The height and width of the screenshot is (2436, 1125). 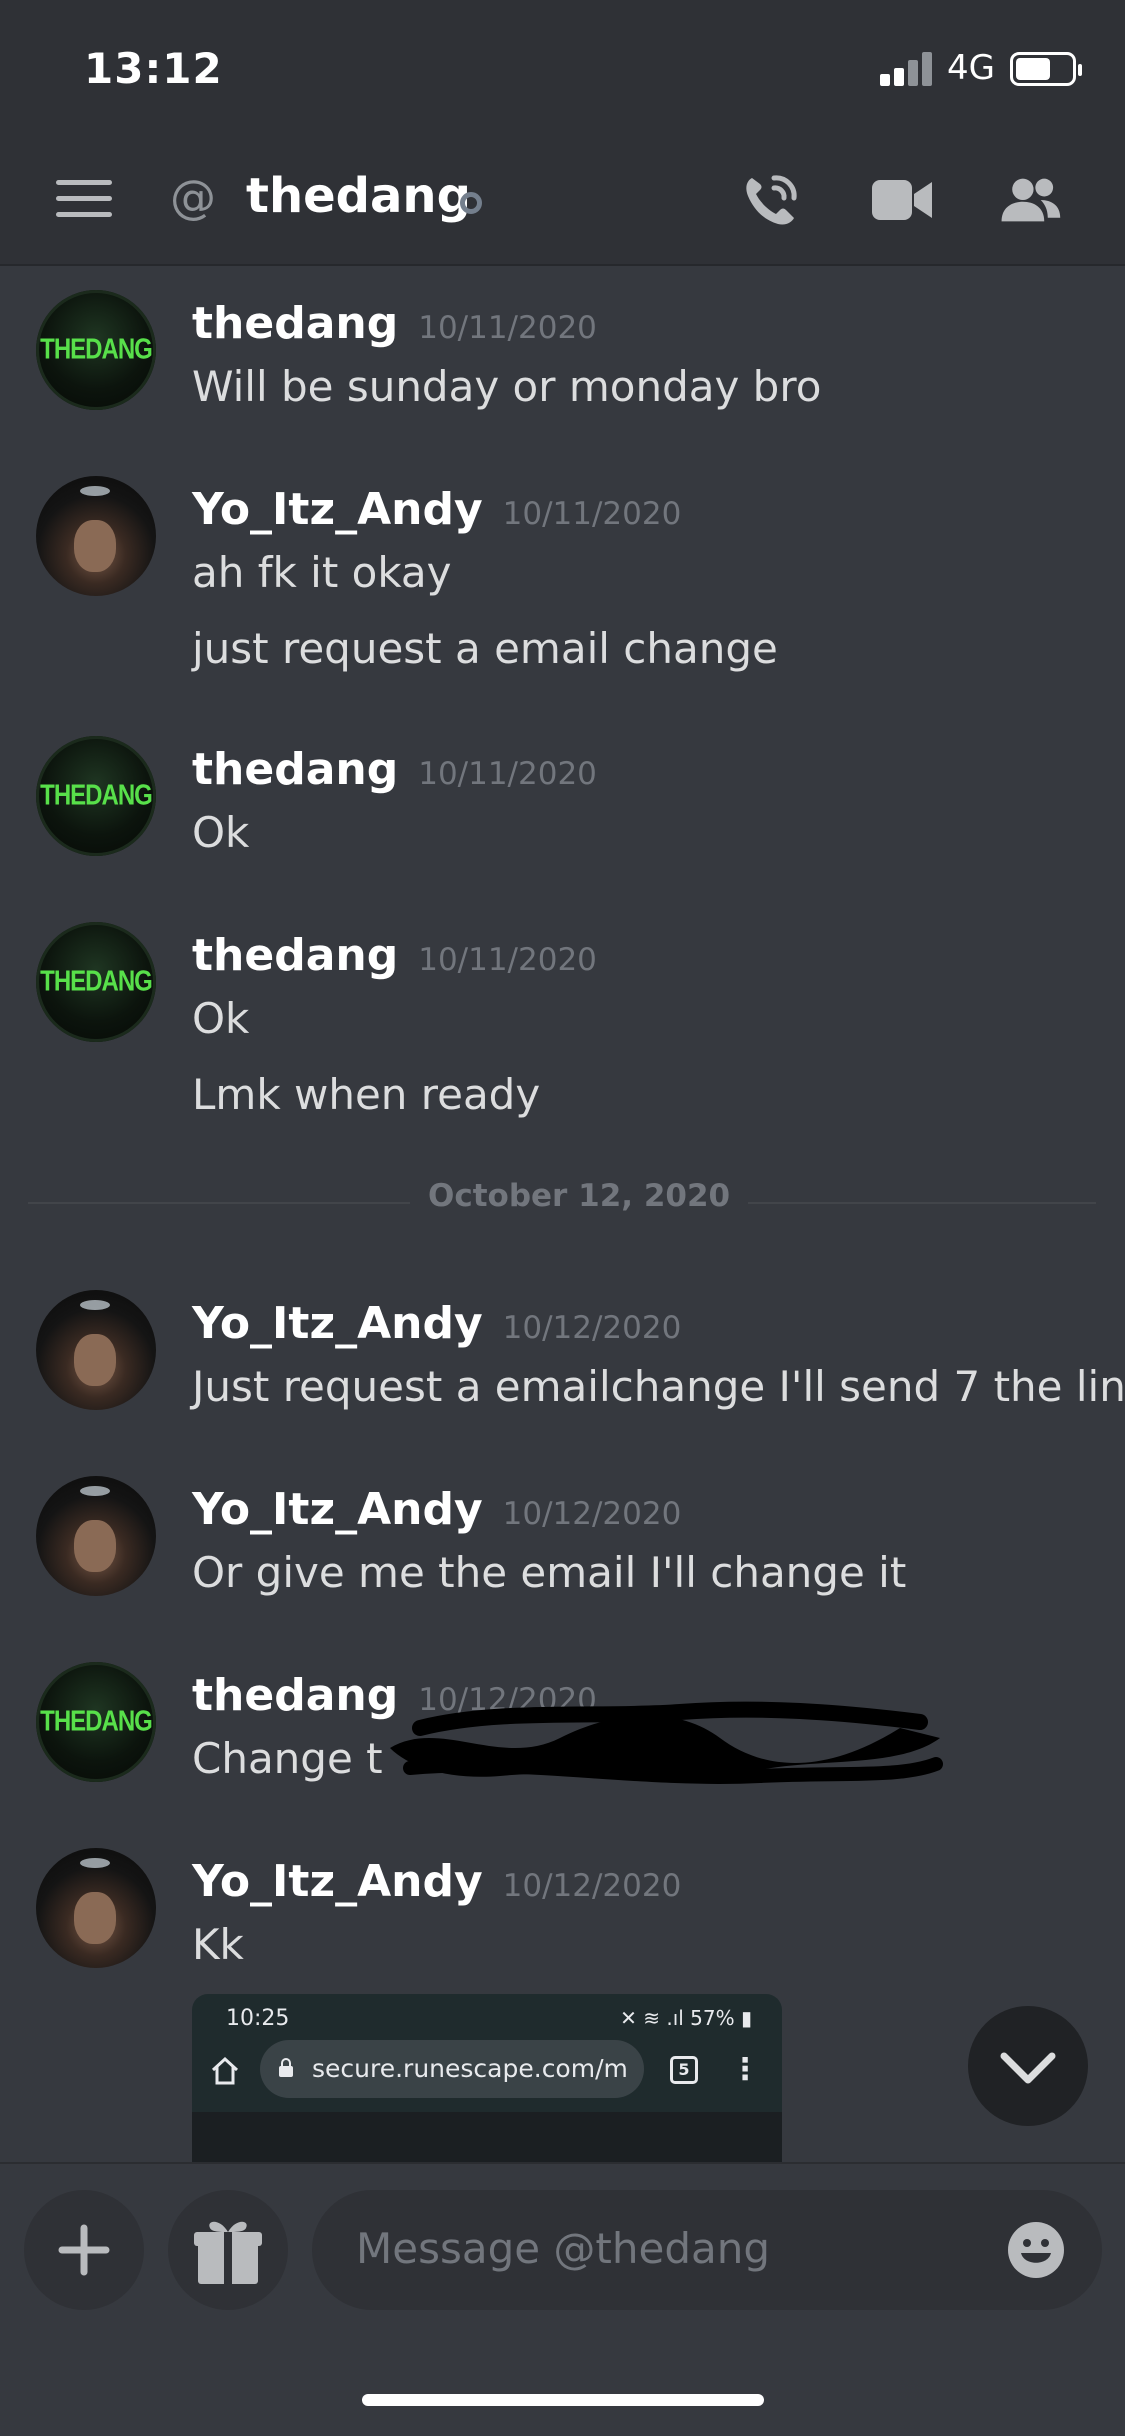 What do you see at coordinates (1046, 69) in the screenshot?
I see `battery-icon` at bounding box center [1046, 69].